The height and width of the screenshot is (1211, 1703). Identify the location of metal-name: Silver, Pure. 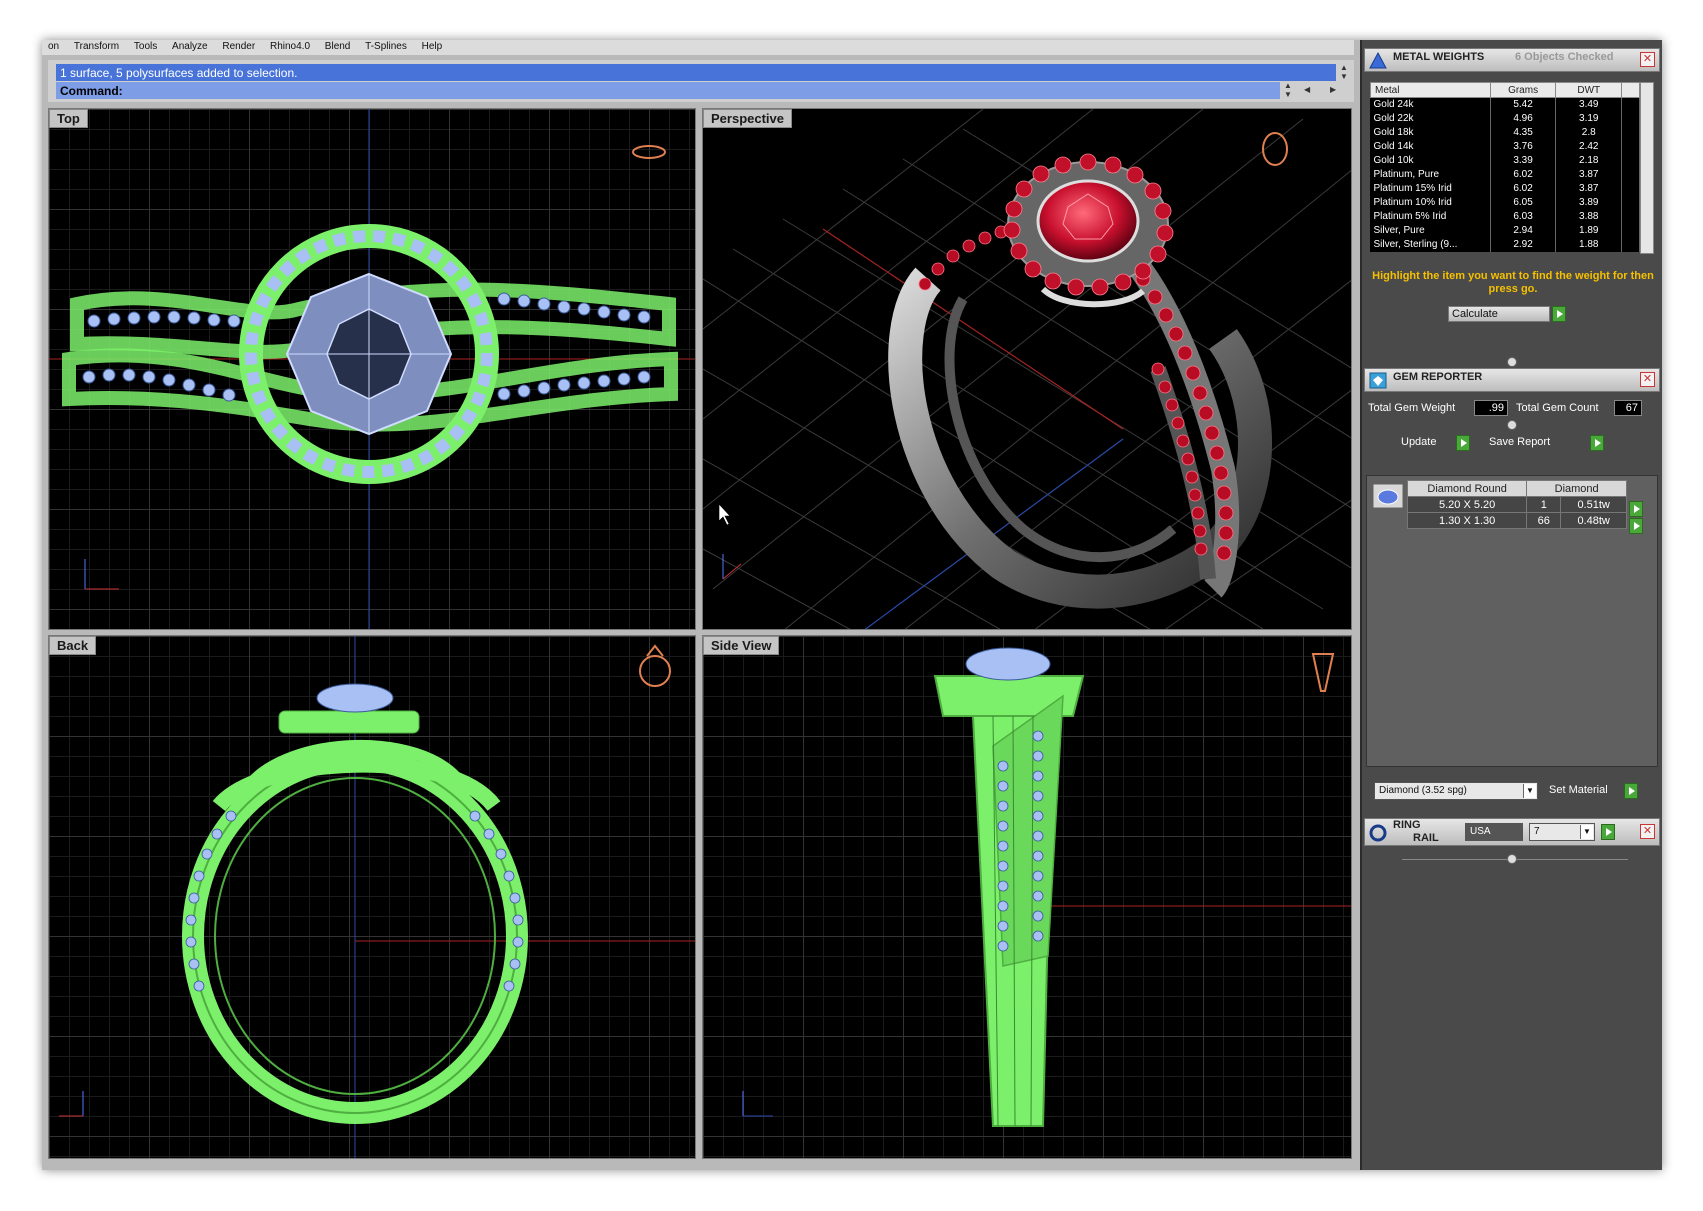
(1430, 230).